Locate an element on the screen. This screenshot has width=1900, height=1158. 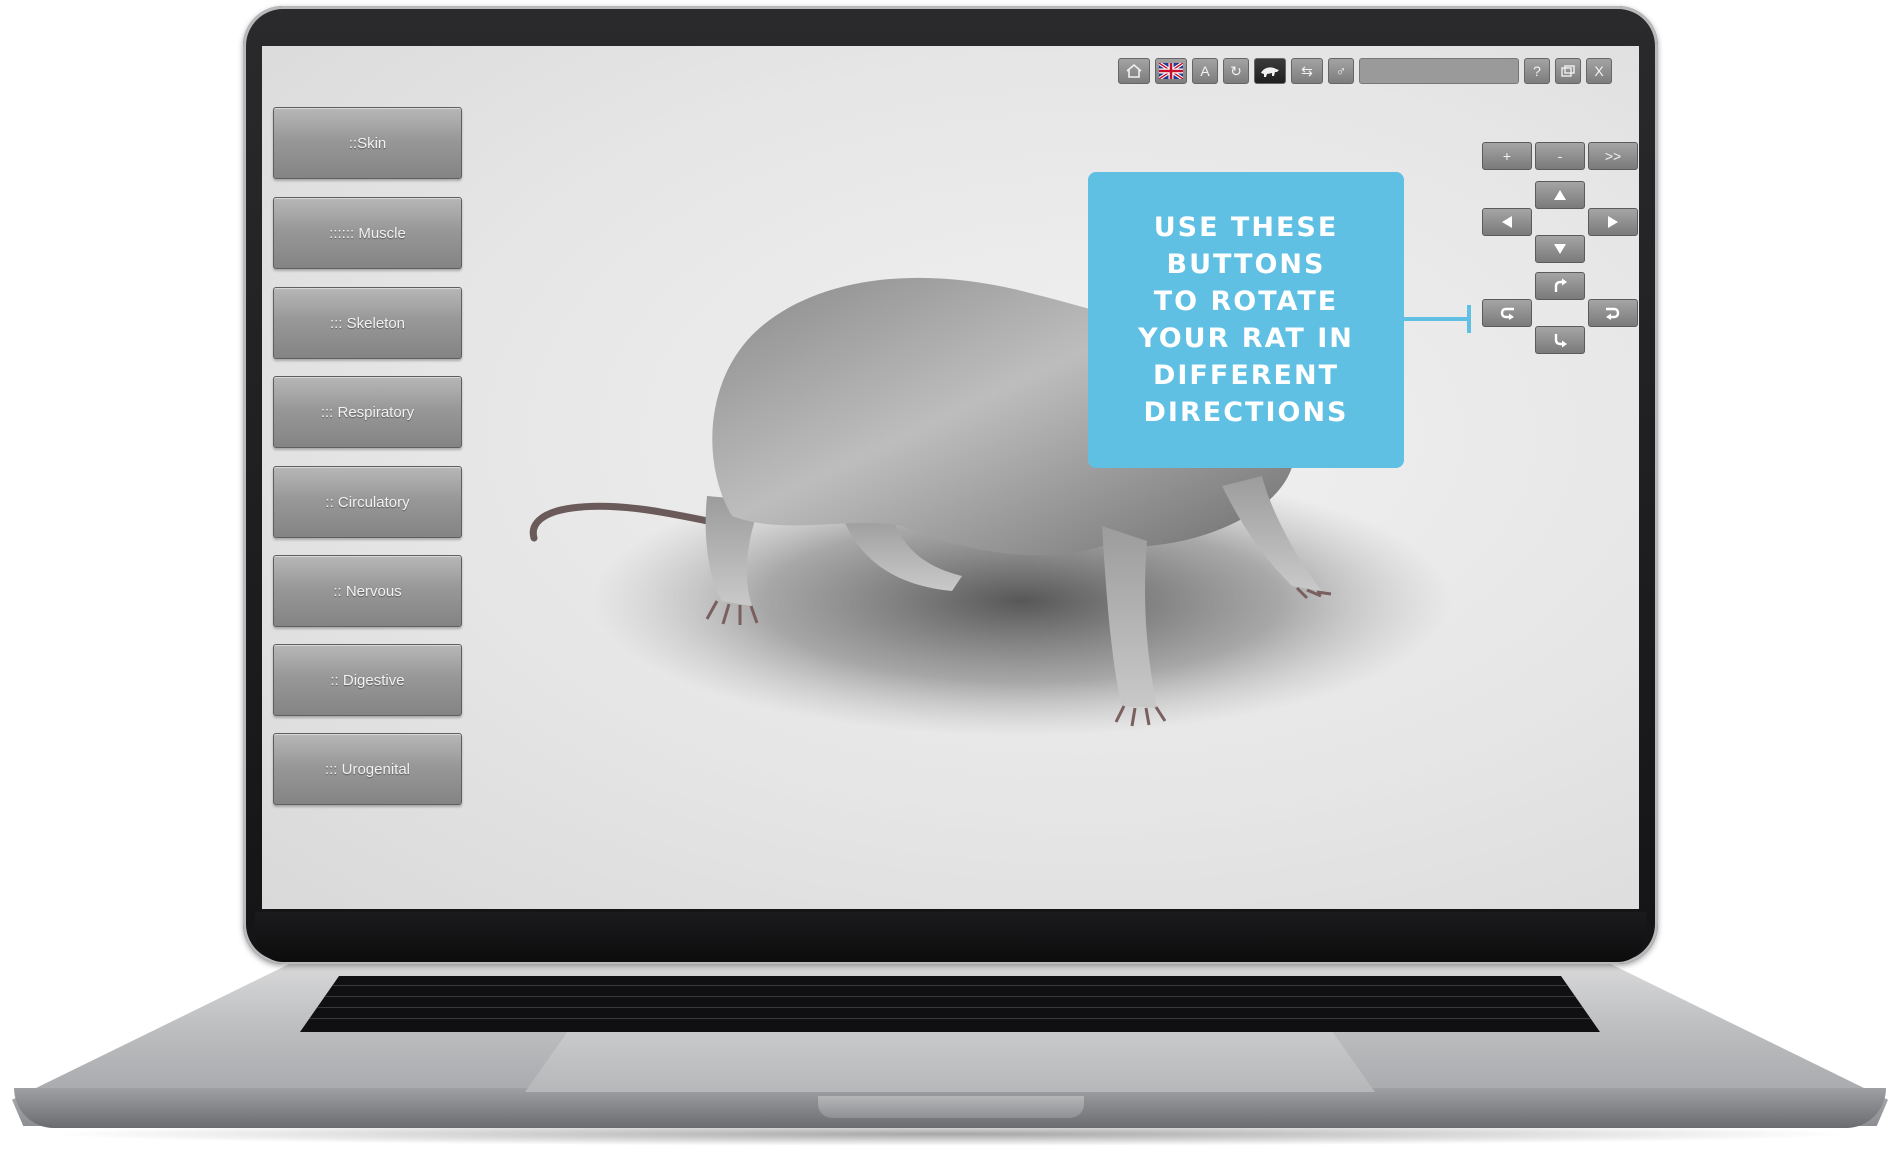
labels-button: A is located at coordinates (1205, 71).